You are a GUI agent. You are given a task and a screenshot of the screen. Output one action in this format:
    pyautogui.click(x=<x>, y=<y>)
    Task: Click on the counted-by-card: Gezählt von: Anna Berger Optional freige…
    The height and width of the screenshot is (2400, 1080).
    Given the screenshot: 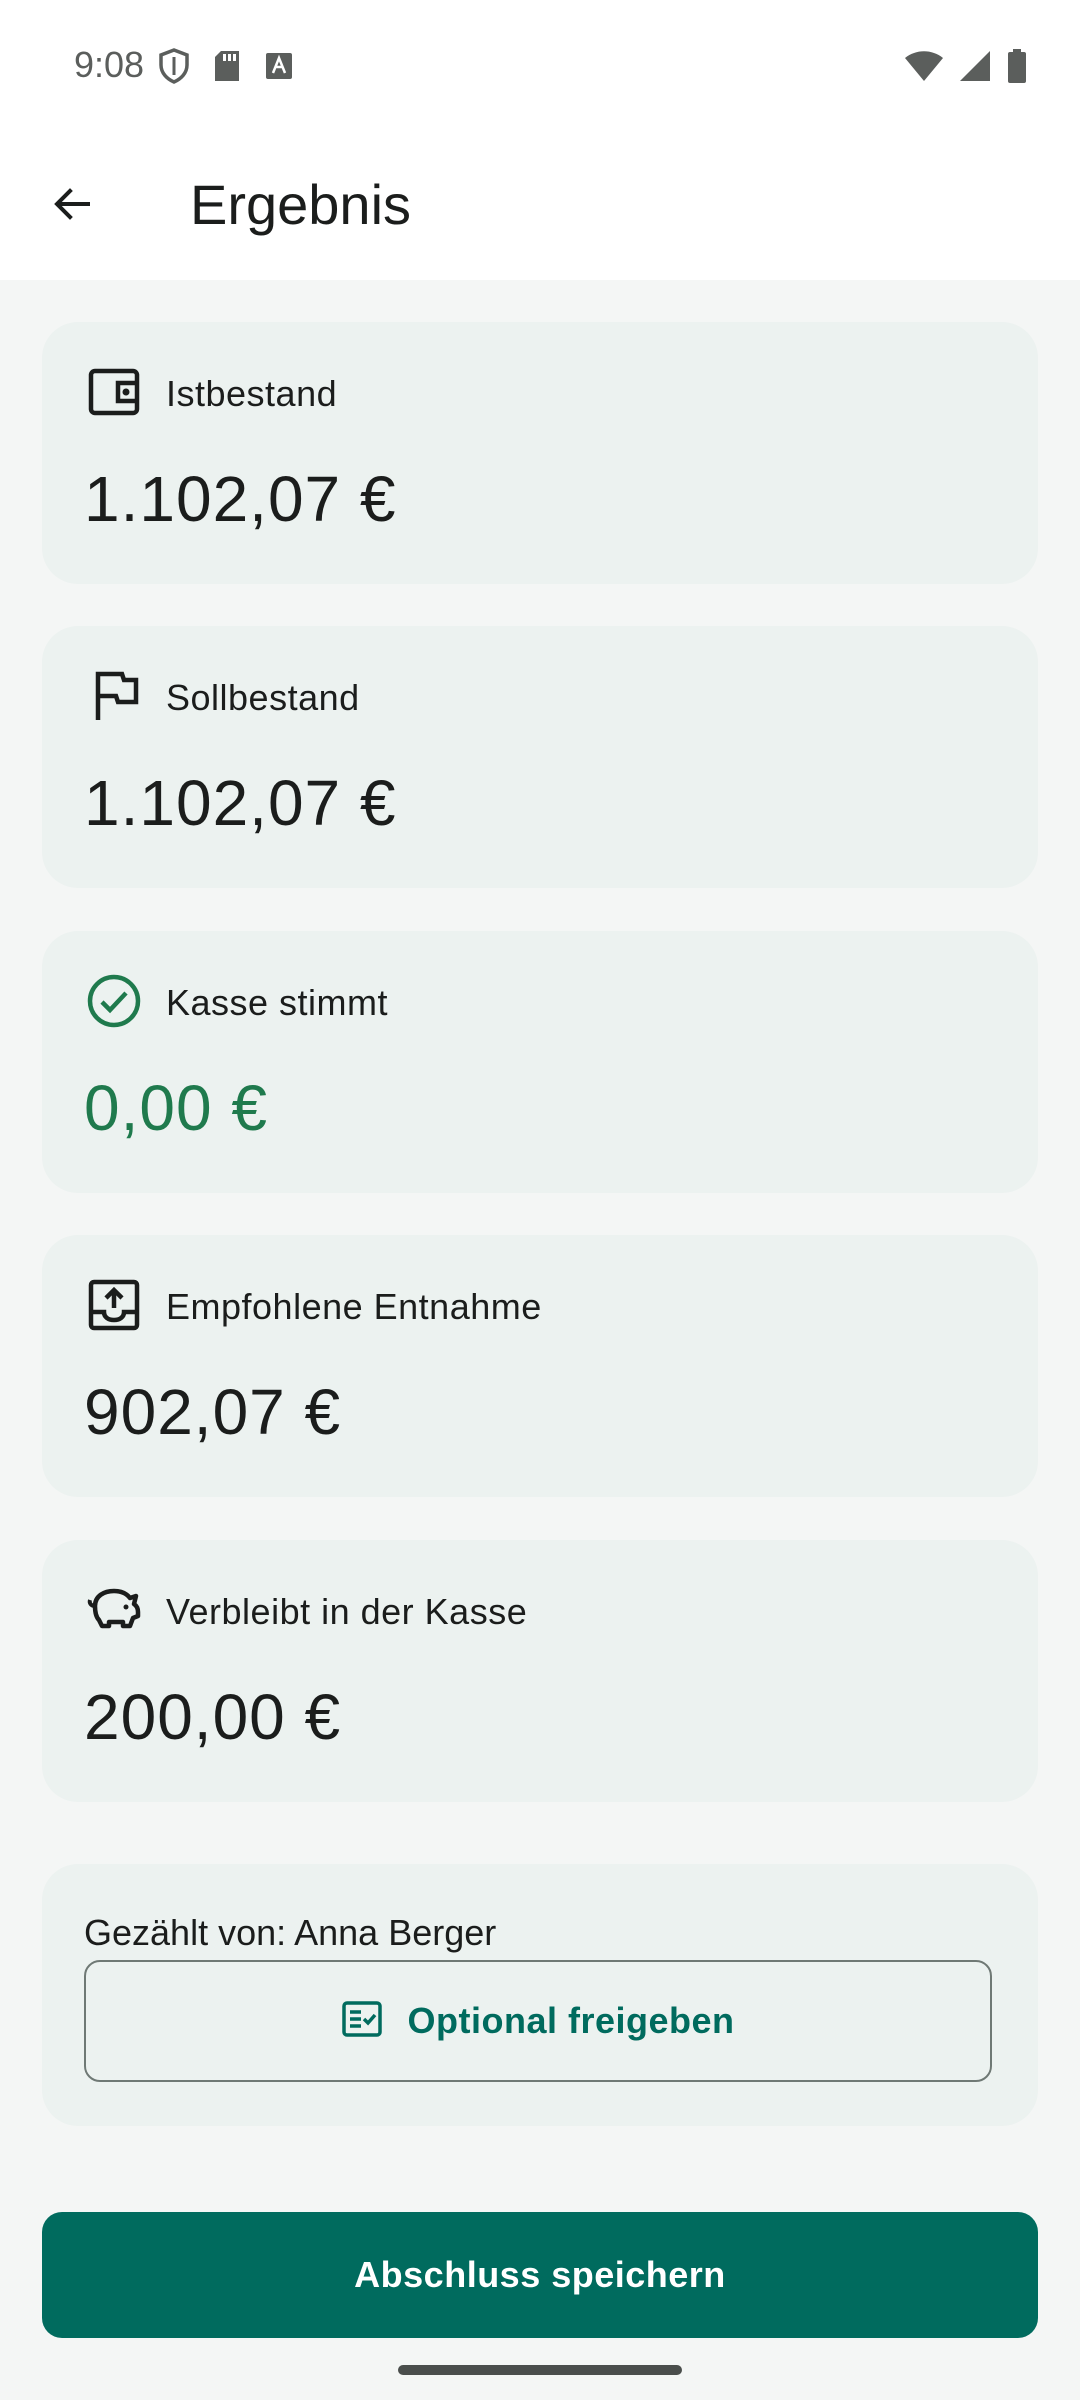 What is the action you would take?
    pyautogui.click(x=540, y=1995)
    